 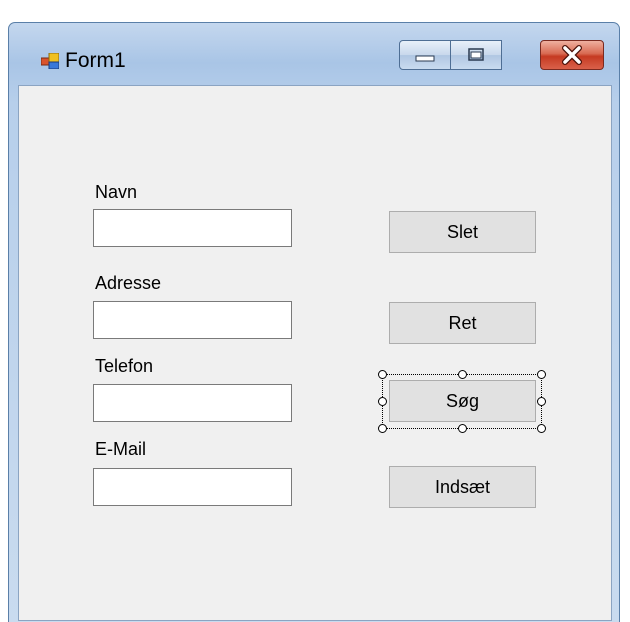 I want to click on maximize-icon, so click(x=476, y=54).